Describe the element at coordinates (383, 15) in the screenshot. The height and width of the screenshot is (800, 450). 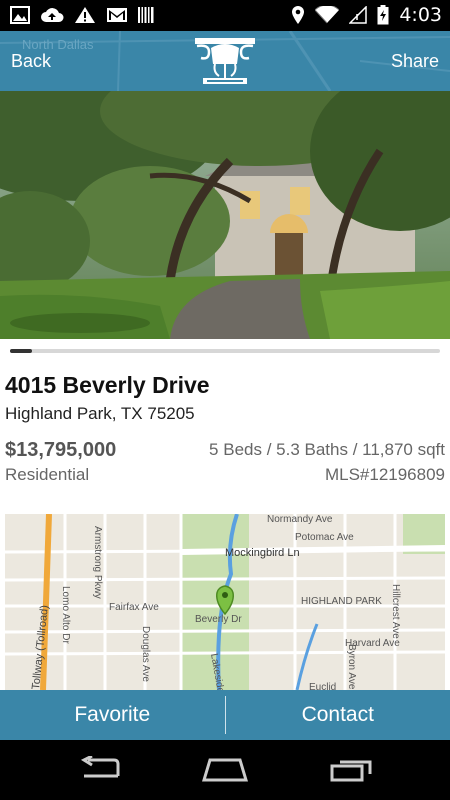
I see `battery-icon` at that location.